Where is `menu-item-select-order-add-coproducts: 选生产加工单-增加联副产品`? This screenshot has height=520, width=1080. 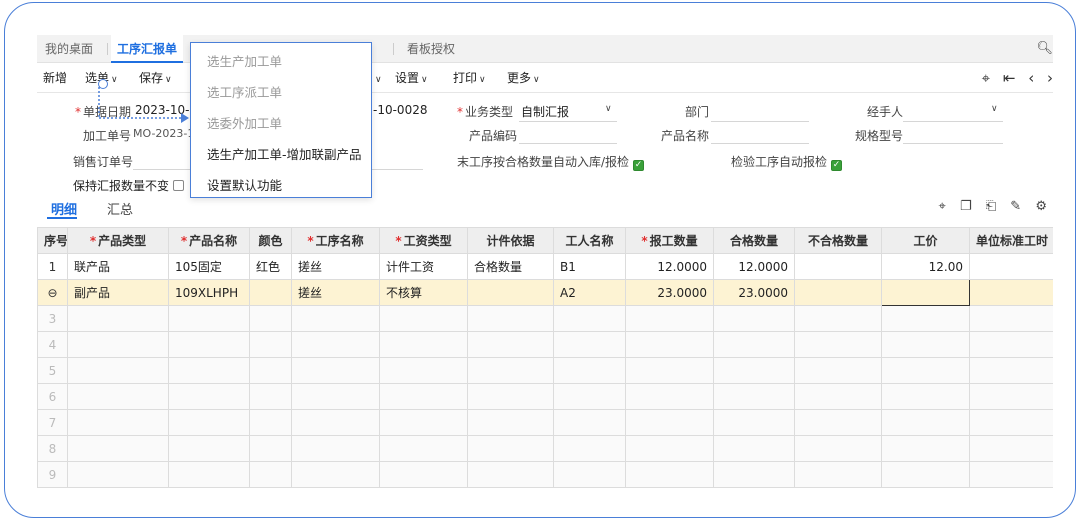 menu-item-select-order-add-coproducts: 选生产加工单-增加联副产品 is located at coordinates (284, 154).